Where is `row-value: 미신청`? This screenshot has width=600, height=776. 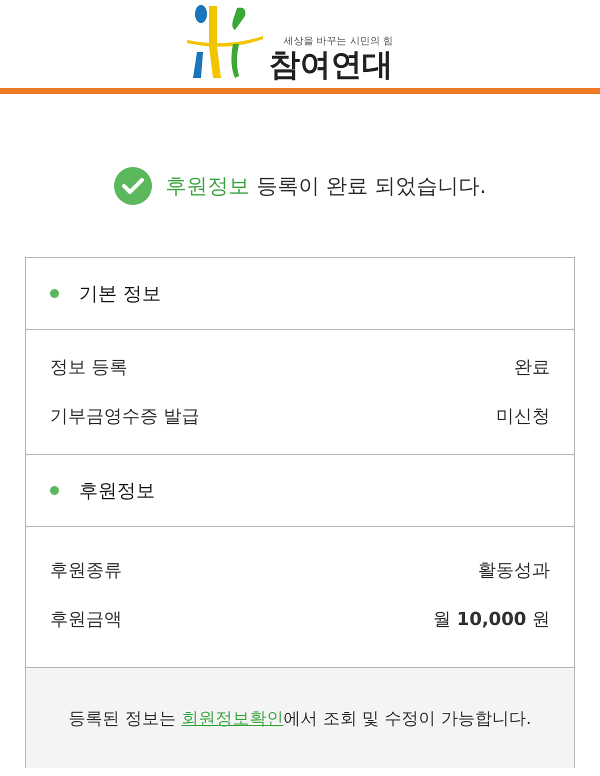
row-value: 미신청 is located at coordinates (523, 417).